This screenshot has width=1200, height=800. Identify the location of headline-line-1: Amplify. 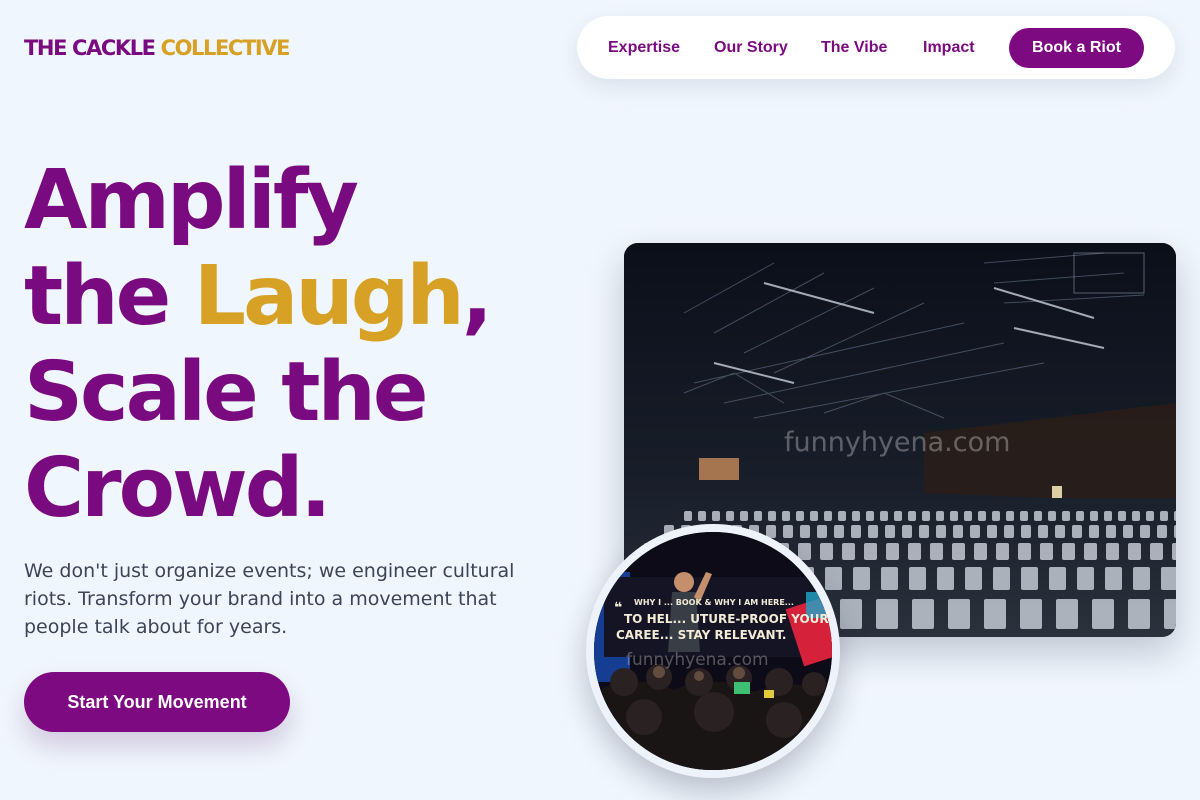
(191, 200).